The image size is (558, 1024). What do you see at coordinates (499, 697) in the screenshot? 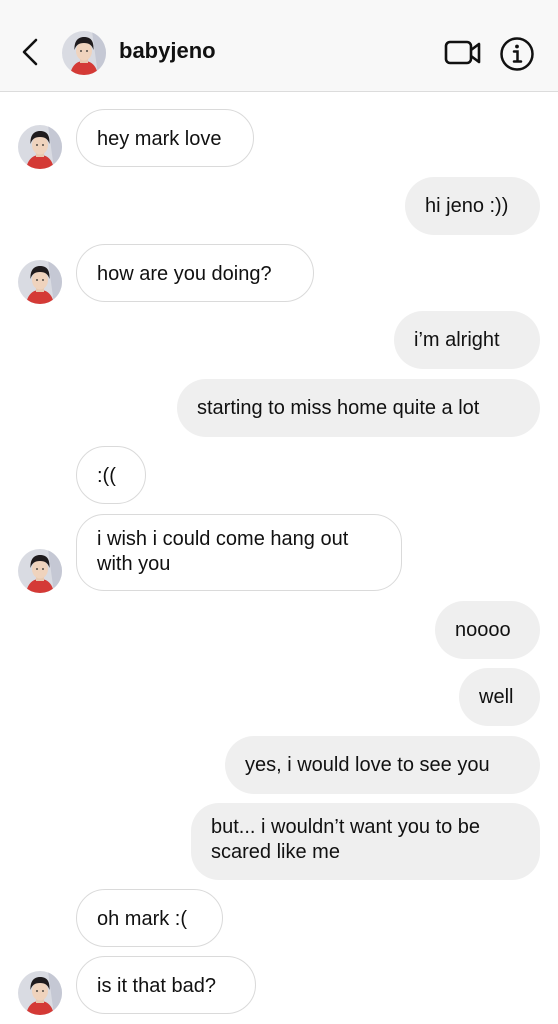
I see `message-outgoing: well` at bounding box center [499, 697].